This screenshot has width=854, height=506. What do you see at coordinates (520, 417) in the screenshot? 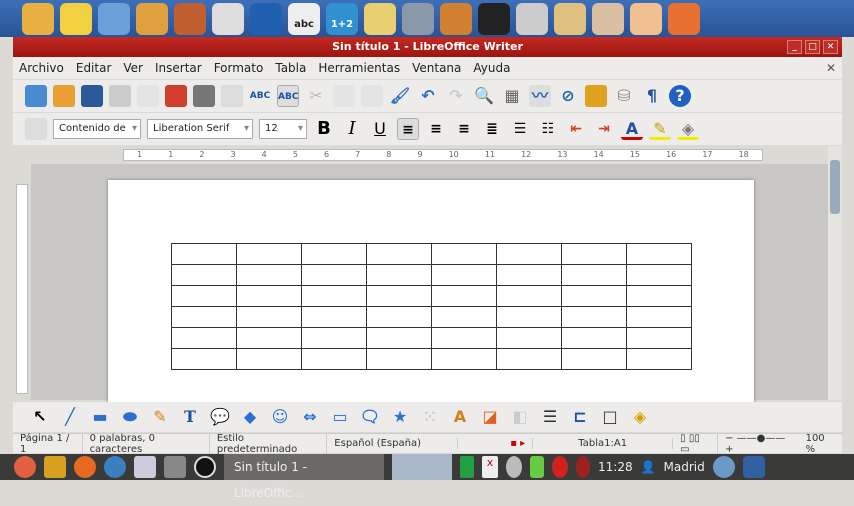
I see `extrusion-icon: ◧` at bounding box center [520, 417].